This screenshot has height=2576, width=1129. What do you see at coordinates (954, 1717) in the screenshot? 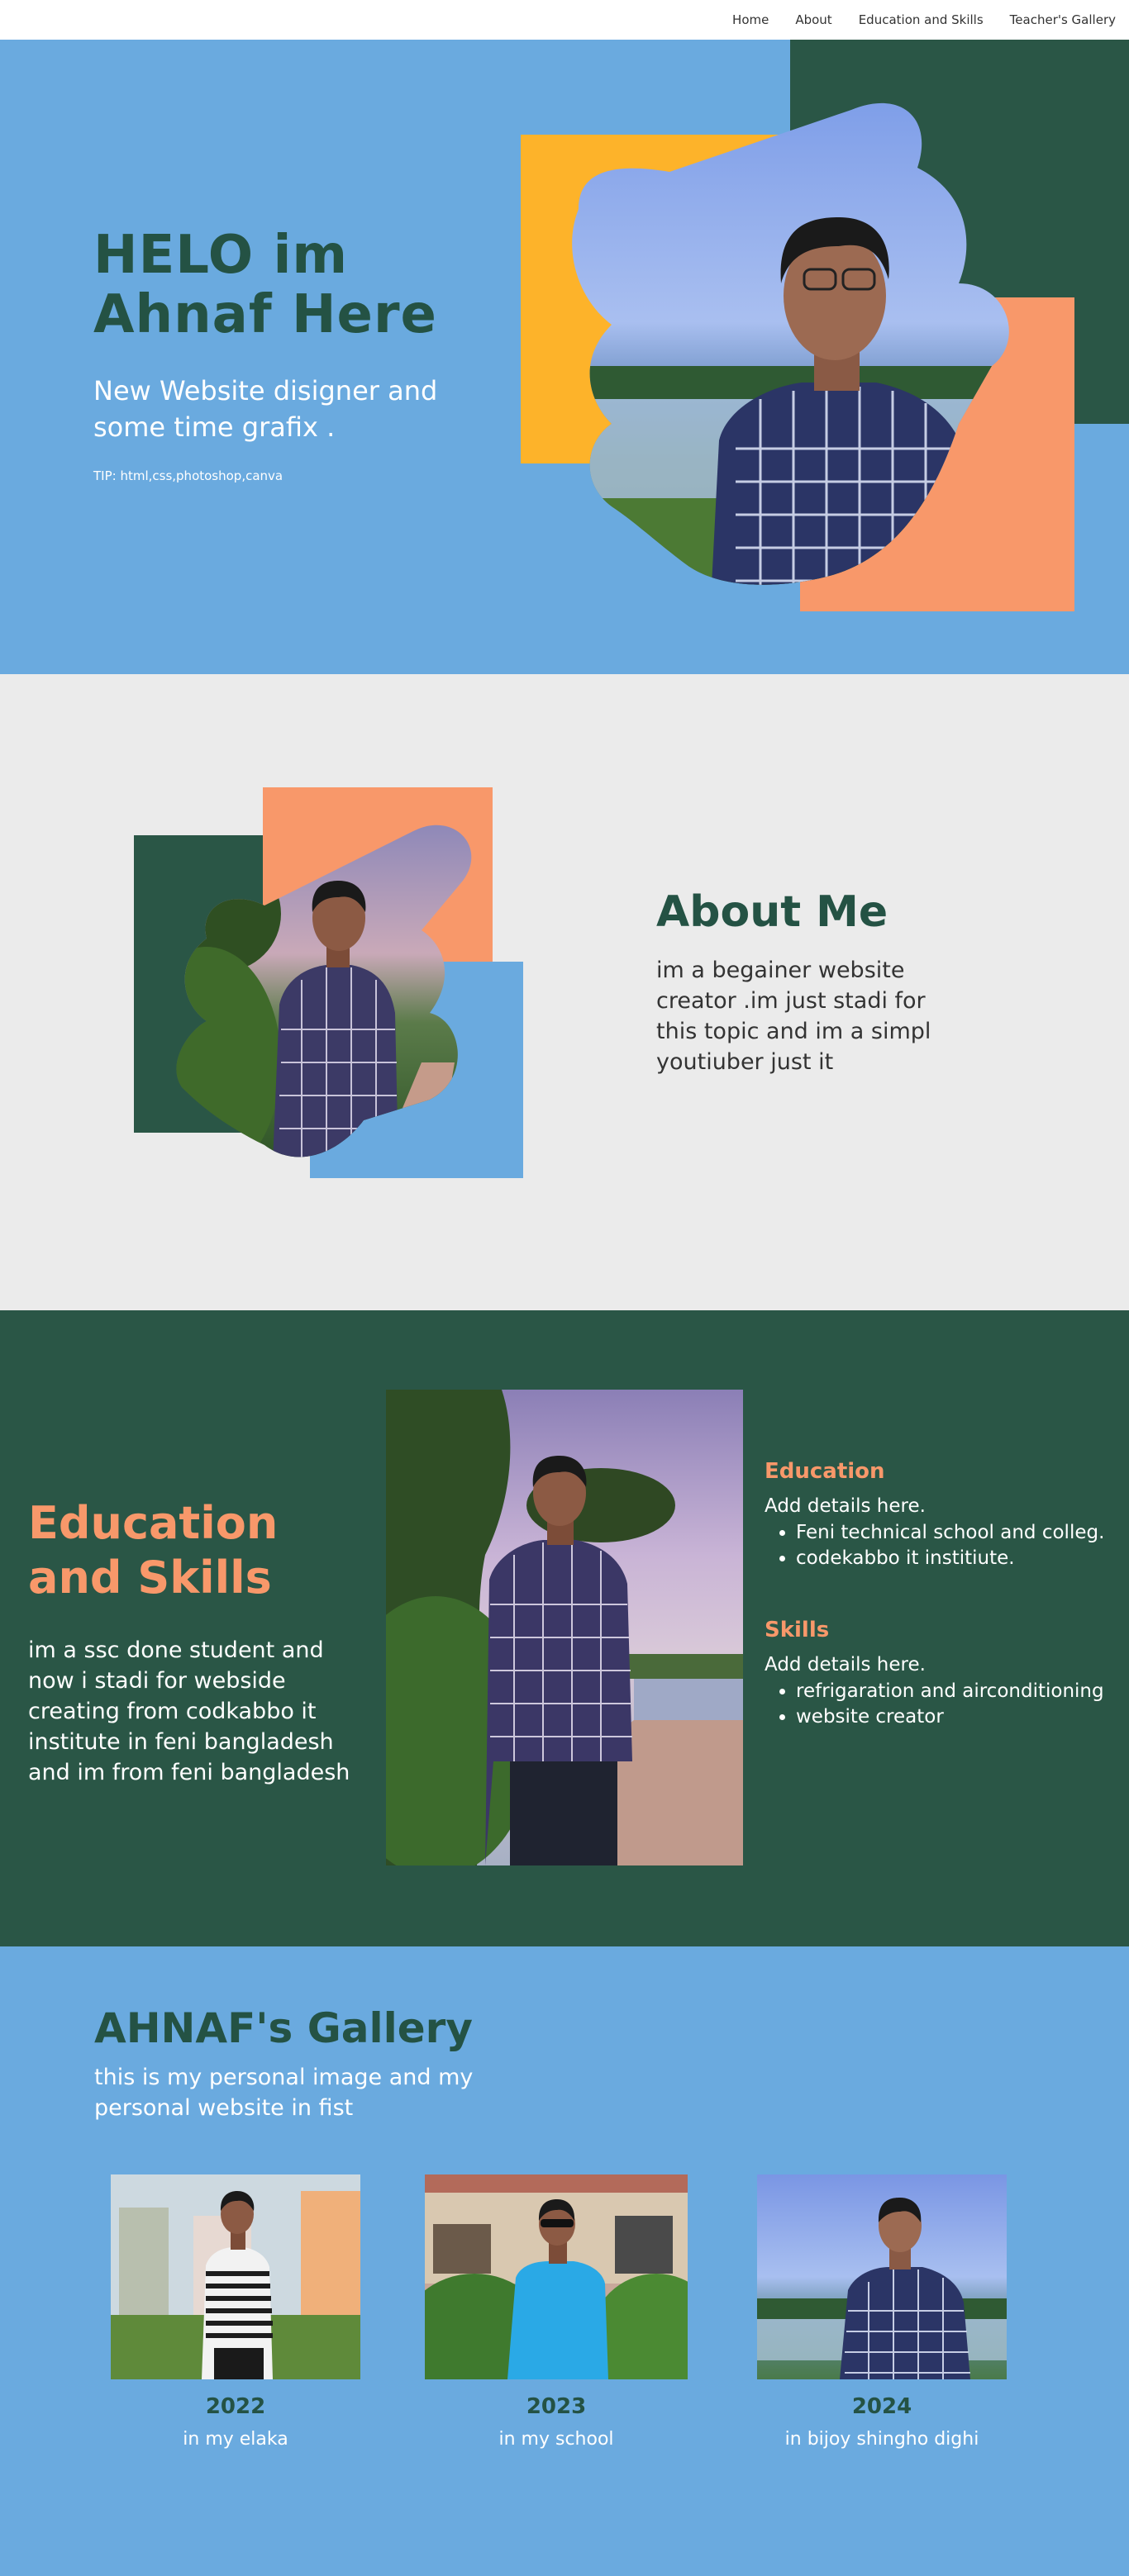
I see `list-item: website creator` at bounding box center [954, 1717].